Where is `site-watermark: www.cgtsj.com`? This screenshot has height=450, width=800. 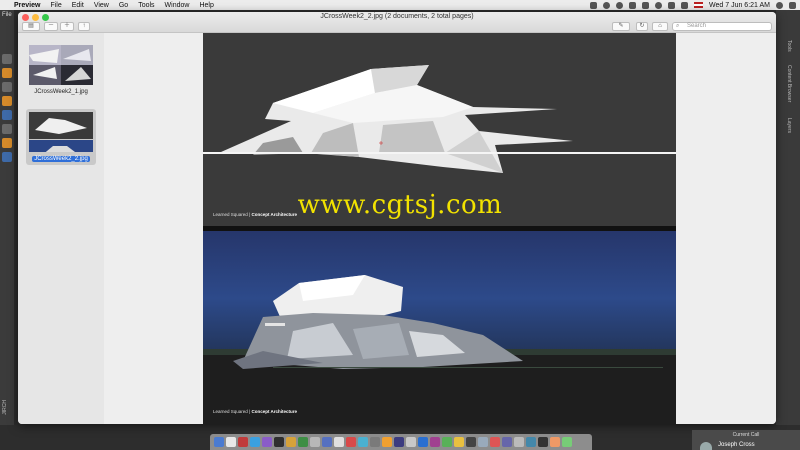
site-watermark: www.cgtsj.com is located at coordinates (400, 205).